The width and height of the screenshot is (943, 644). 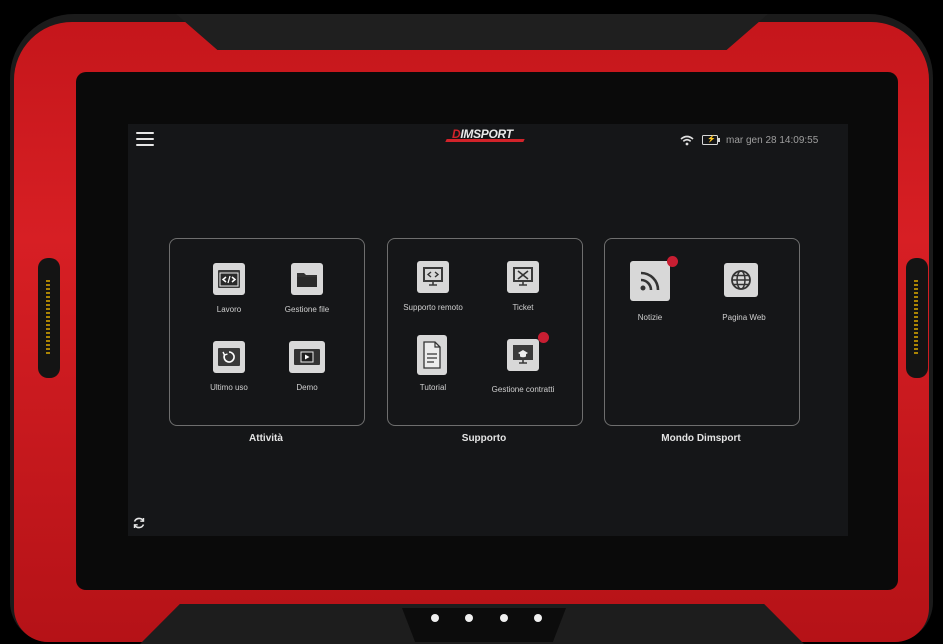 What do you see at coordinates (650, 317) in the screenshot?
I see `tile-label: Notizie` at bounding box center [650, 317].